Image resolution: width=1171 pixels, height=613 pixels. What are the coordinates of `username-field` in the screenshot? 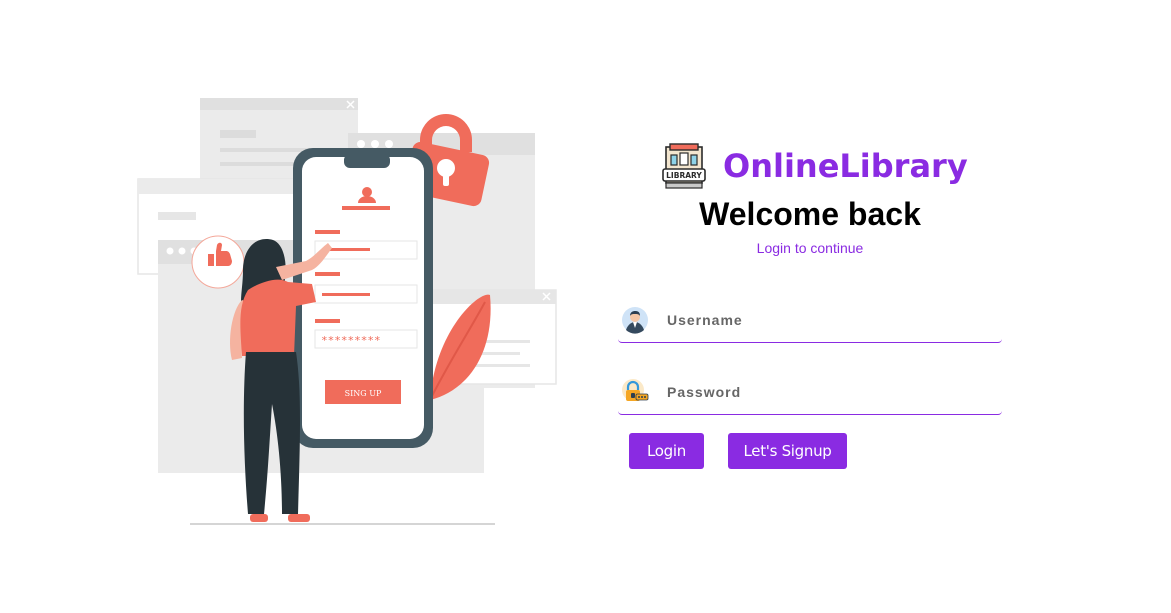 It's located at (810, 320).